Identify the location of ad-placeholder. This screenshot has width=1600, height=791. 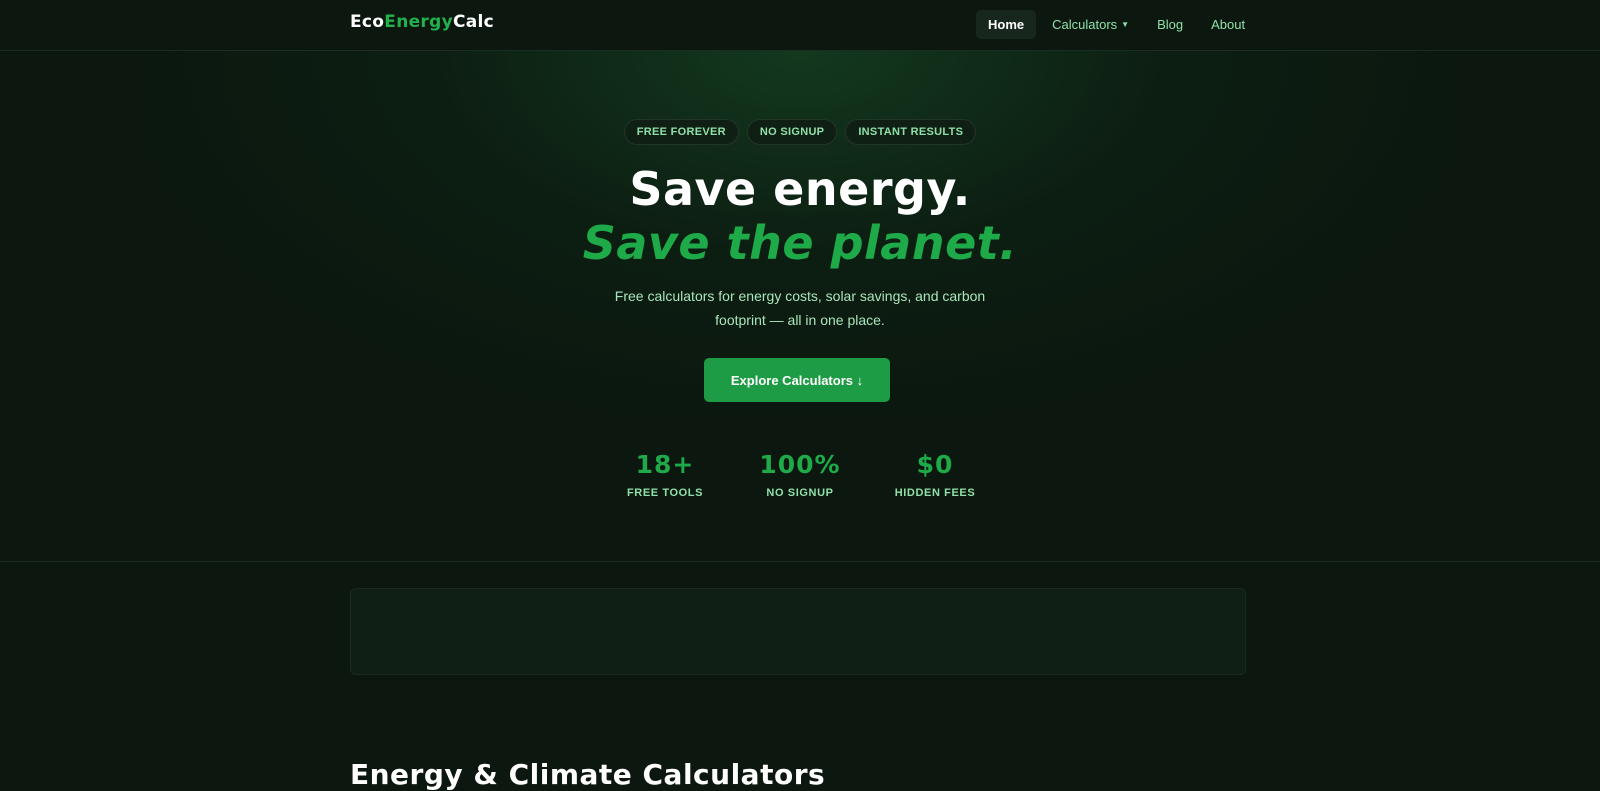
(798, 631).